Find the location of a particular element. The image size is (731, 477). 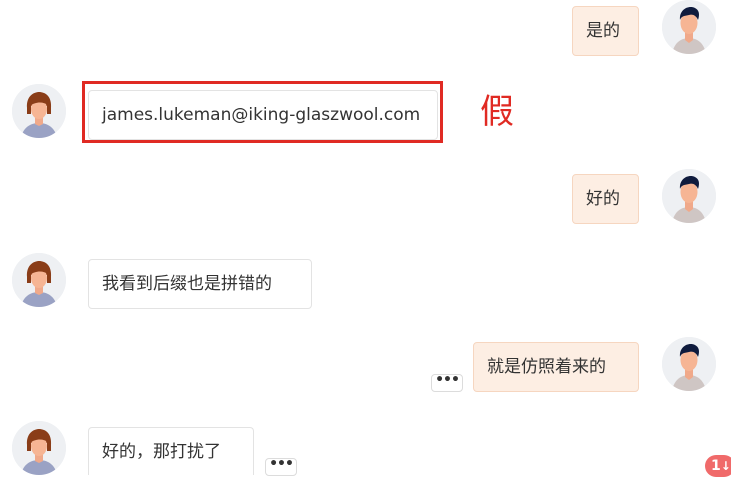

unread-badge: 1↓ is located at coordinates (718, 466).